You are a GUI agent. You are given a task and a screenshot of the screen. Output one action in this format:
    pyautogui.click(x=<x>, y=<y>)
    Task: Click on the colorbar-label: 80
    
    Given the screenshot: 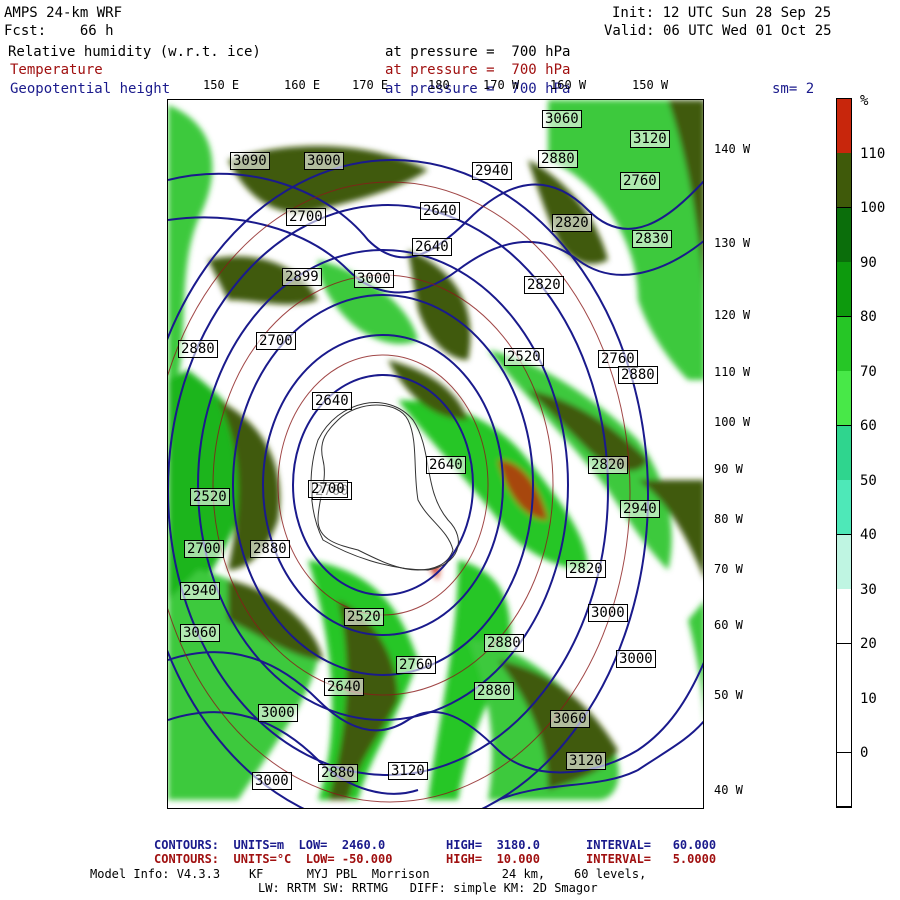 What is the action you would take?
    pyautogui.click(x=868, y=317)
    